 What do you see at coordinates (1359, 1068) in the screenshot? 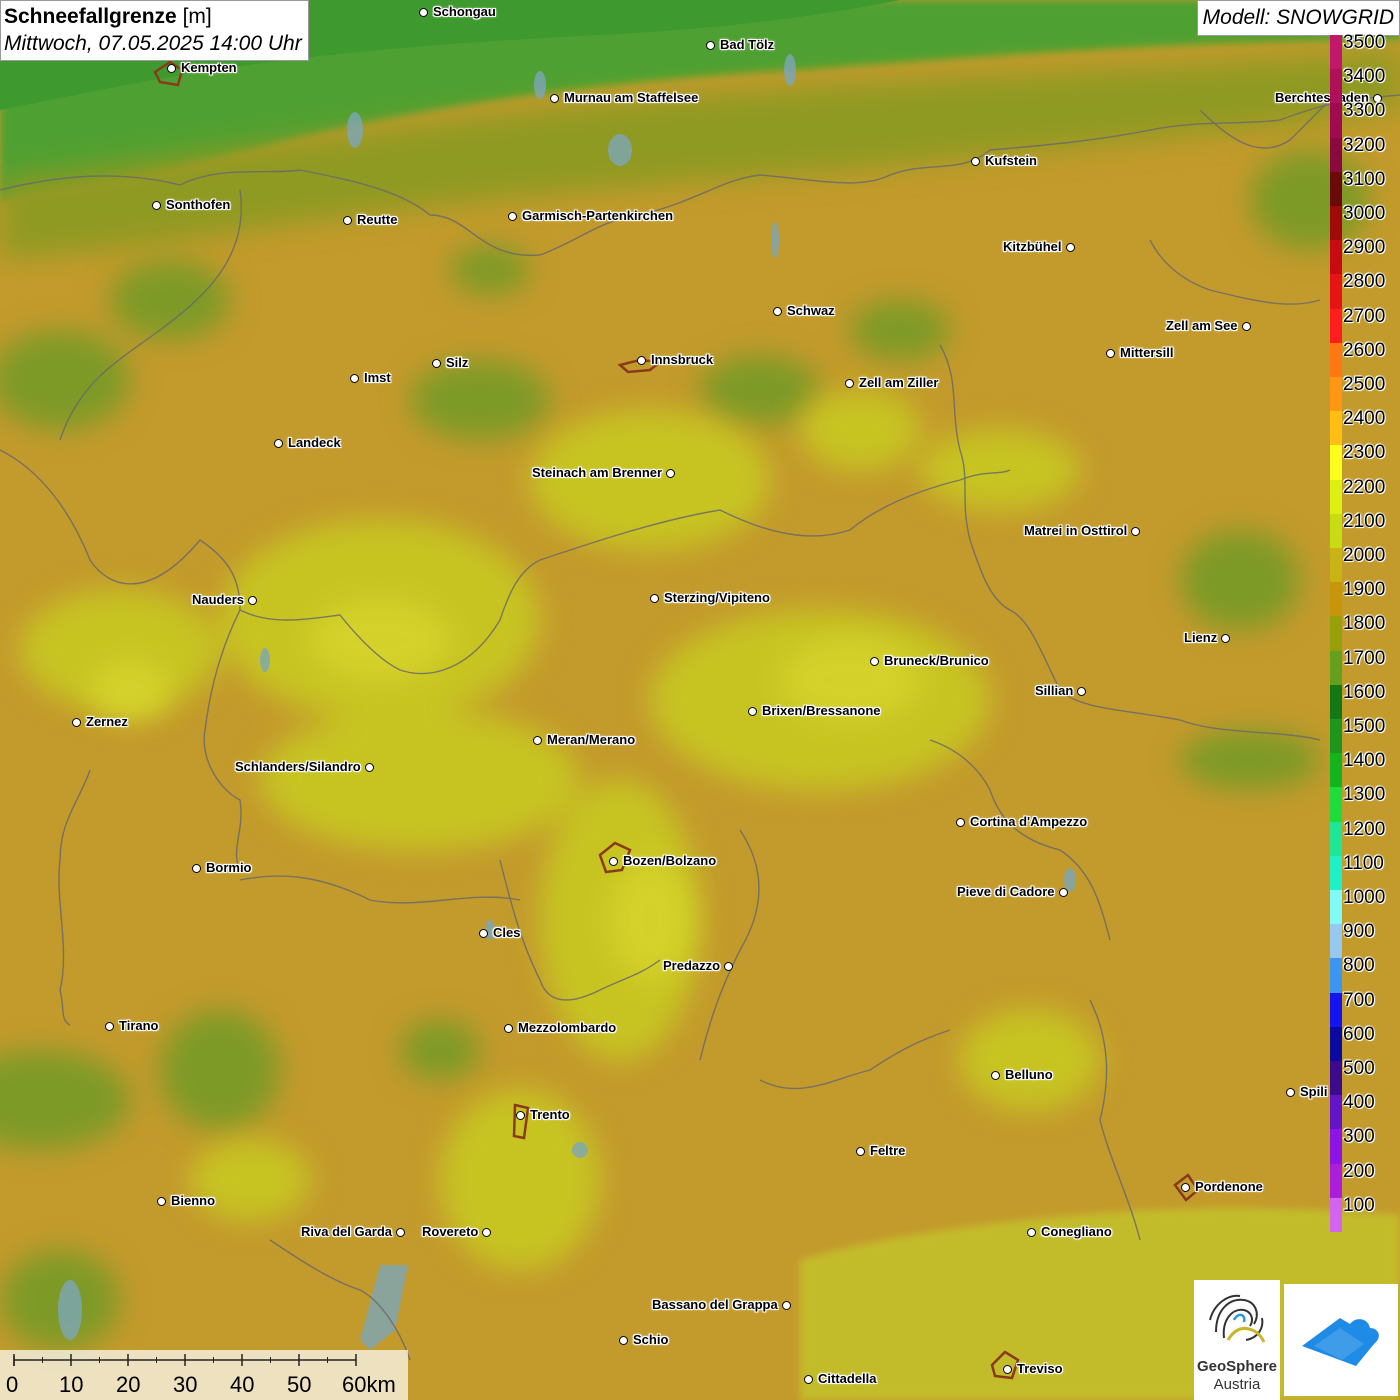
I see `legend-label: 500` at bounding box center [1359, 1068].